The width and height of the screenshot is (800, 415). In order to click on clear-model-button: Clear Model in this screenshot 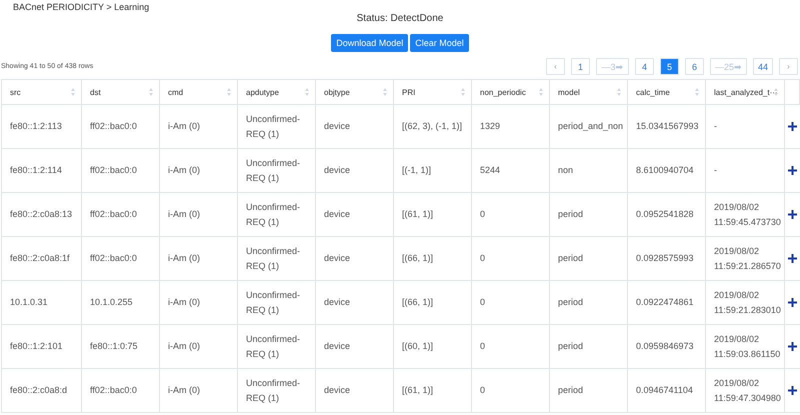, I will do `click(439, 43)`.